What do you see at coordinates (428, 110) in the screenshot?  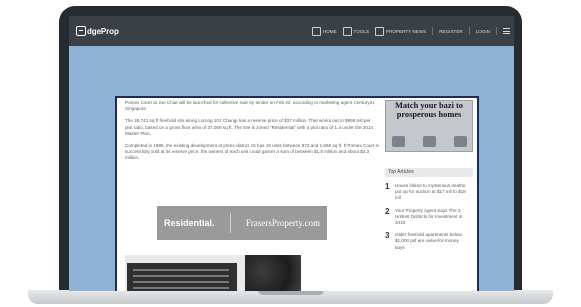 I see `sidebar-ad-text: Match your bazi to prosperous homes` at bounding box center [428, 110].